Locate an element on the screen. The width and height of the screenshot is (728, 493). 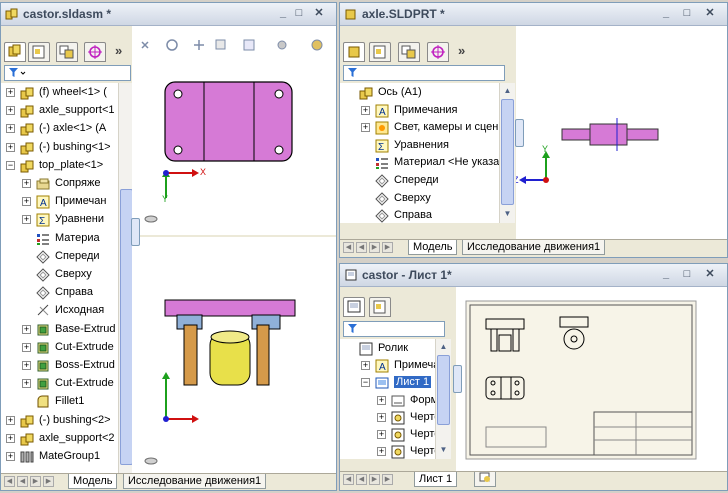
tree-item: + Base-Extrud is located at coordinates (60, 330).